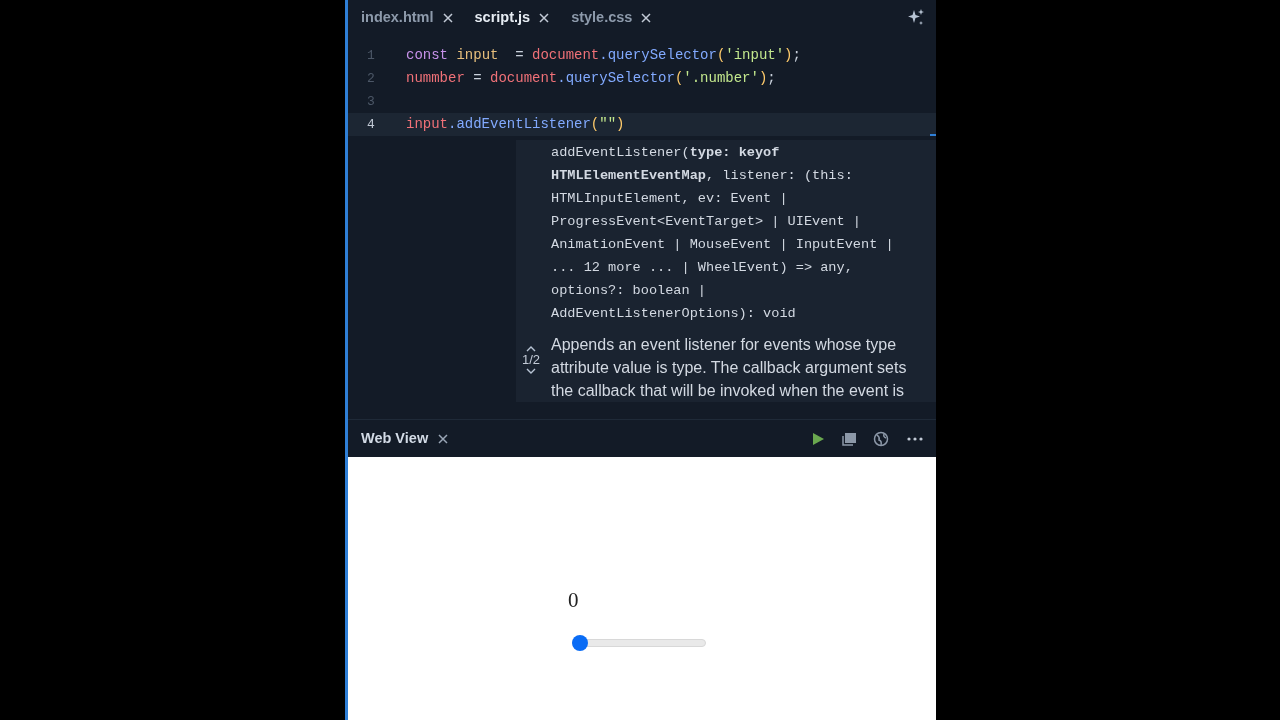  What do you see at coordinates (702, 176) in the screenshot?
I see `signature-line: HTMLElementEventMap, listener: (this:` at bounding box center [702, 176].